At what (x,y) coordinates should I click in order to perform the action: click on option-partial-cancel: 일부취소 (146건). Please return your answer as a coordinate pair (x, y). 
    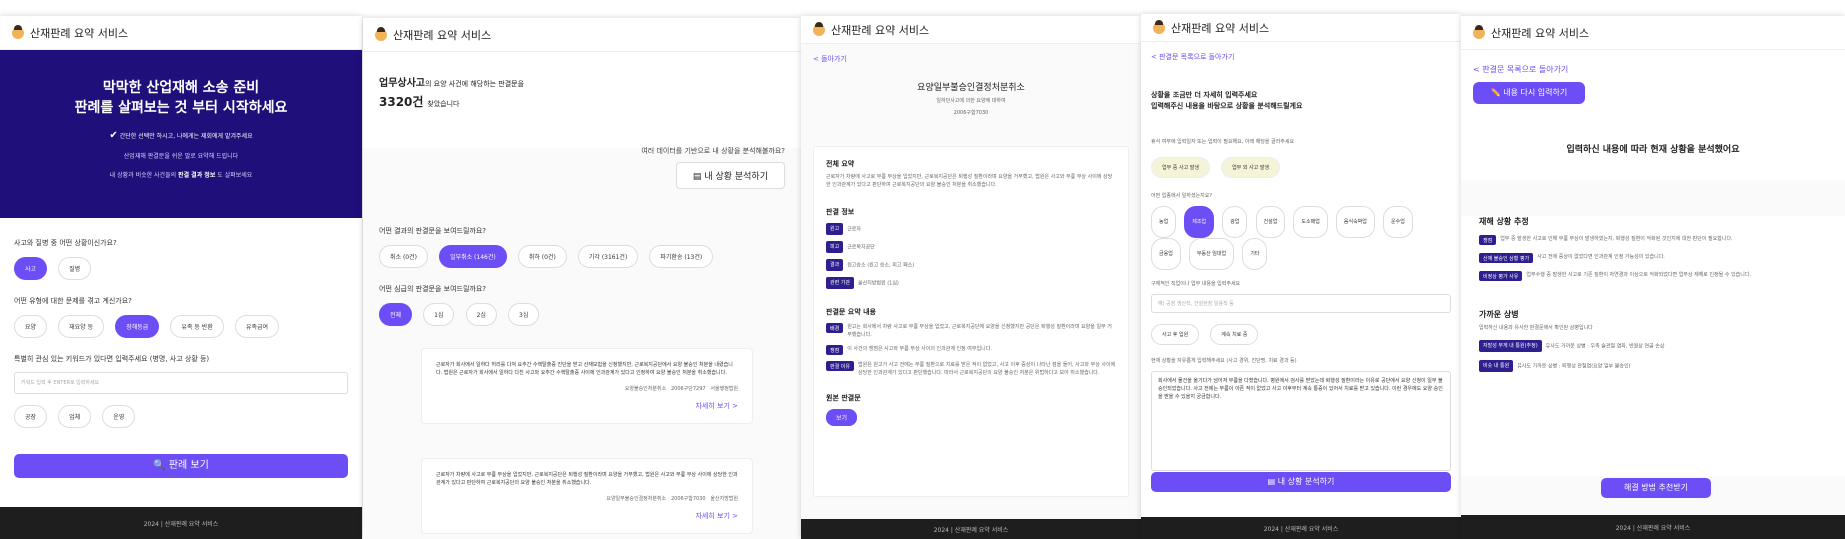
    Looking at the image, I should click on (473, 256).